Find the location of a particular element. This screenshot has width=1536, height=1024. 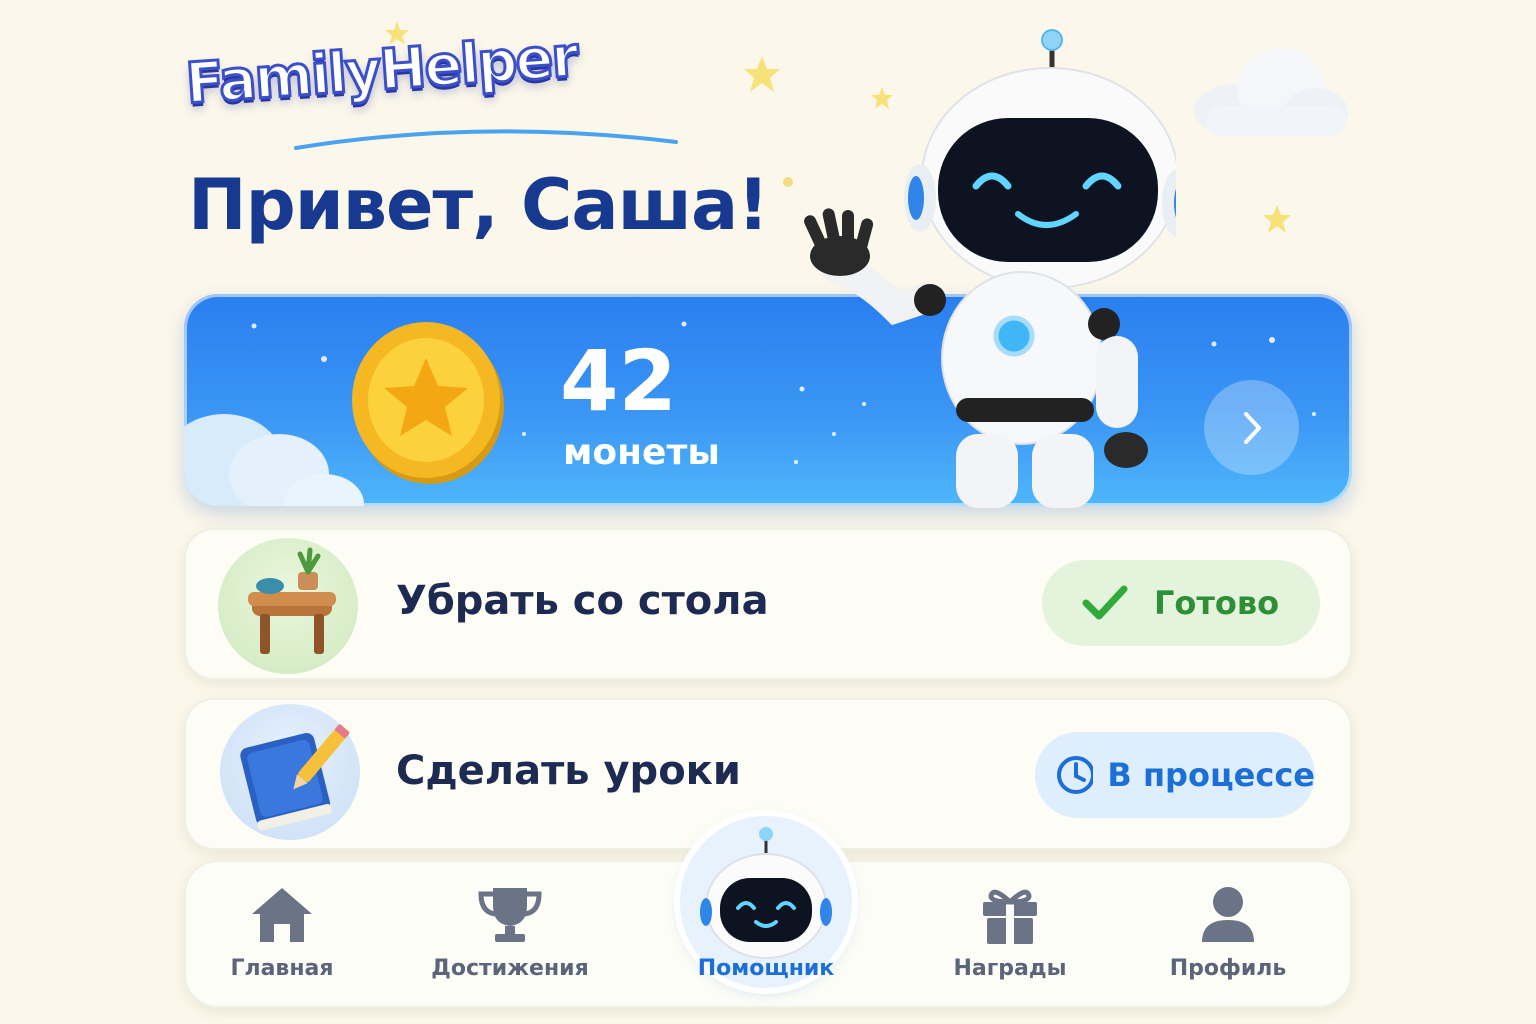

task-title: Убрать со стола is located at coordinates (582, 601).